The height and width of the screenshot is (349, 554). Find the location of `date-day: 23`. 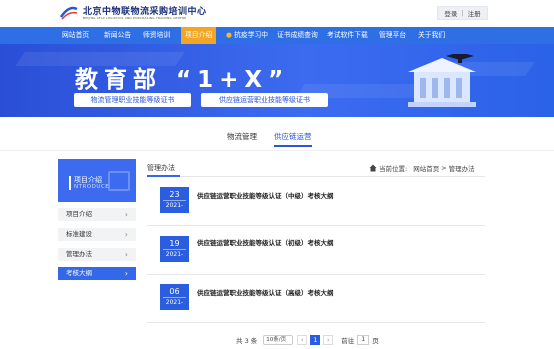

date-day: 23 is located at coordinates (174, 194).